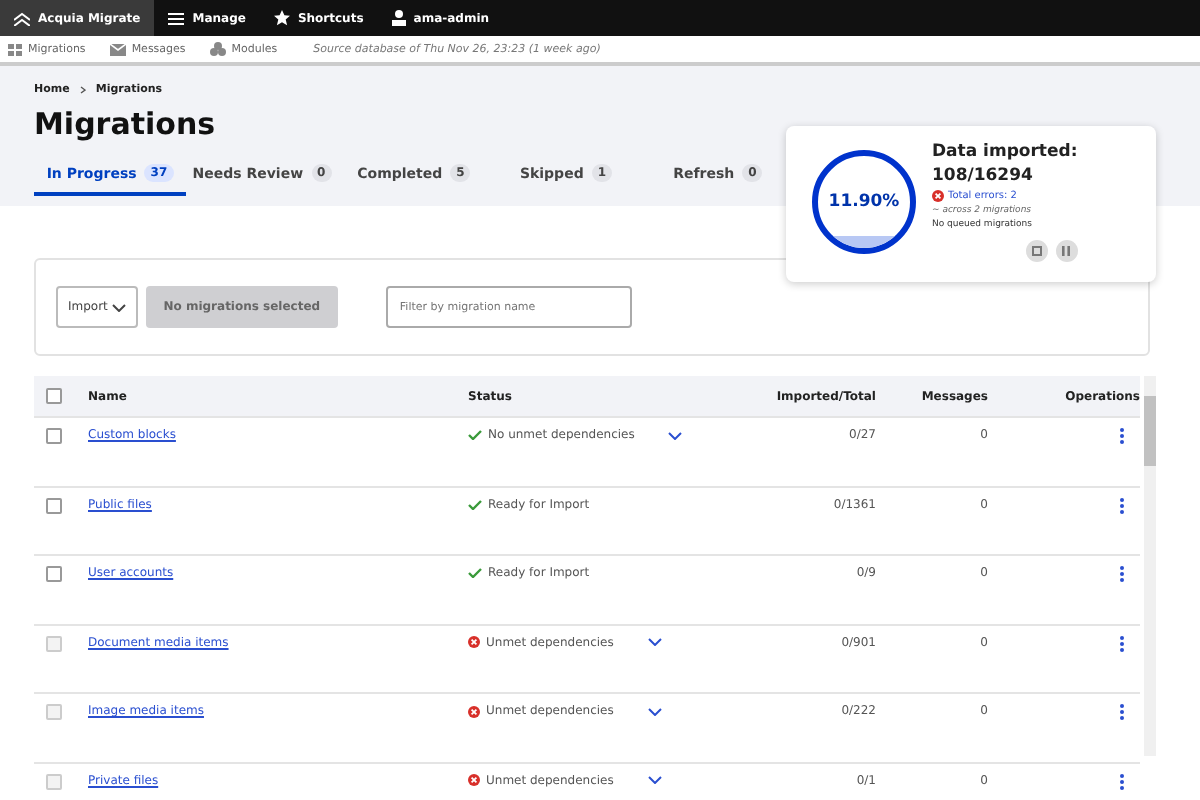 This screenshot has height=800, width=1200. What do you see at coordinates (864, 202) in the screenshot?
I see `percent-text: 11.90%` at bounding box center [864, 202].